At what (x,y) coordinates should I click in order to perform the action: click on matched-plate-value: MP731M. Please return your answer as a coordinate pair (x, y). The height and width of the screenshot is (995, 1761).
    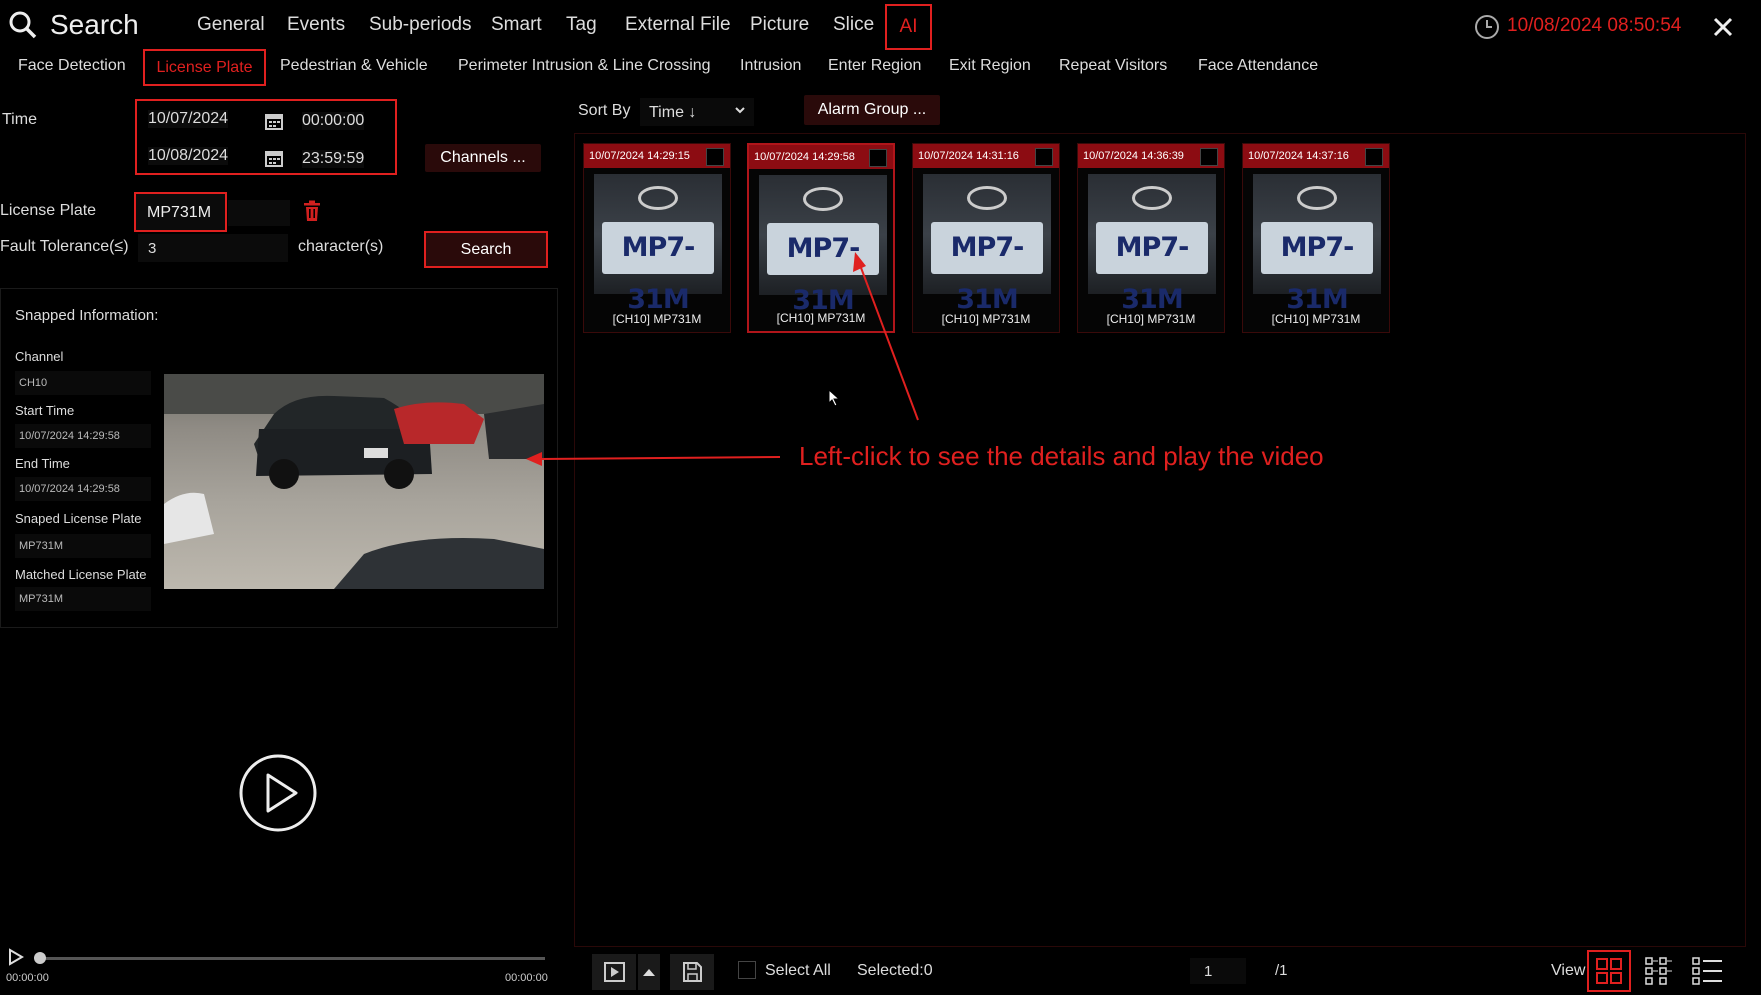
    Looking at the image, I should click on (83, 599).